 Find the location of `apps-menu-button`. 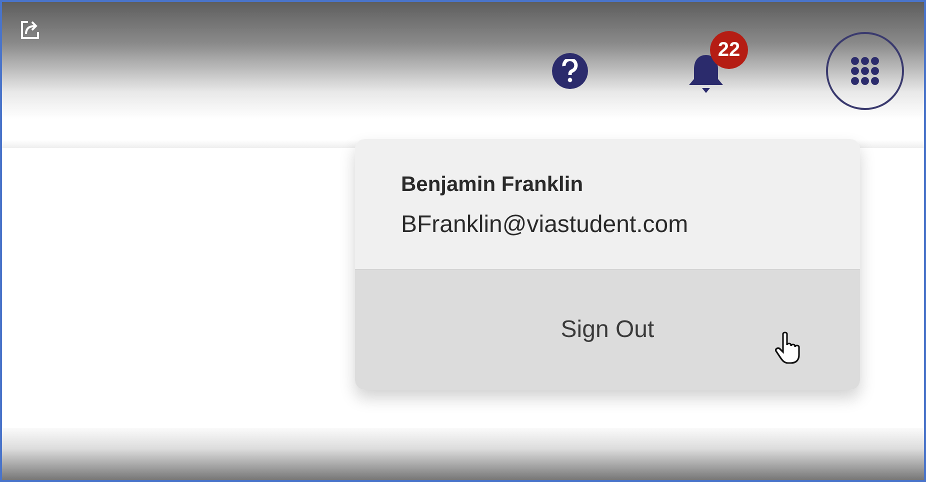

apps-menu-button is located at coordinates (865, 71).